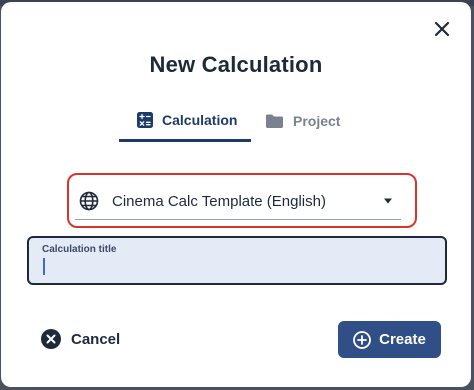  What do you see at coordinates (274, 121) in the screenshot?
I see `folder-icon` at bounding box center [274, 121].